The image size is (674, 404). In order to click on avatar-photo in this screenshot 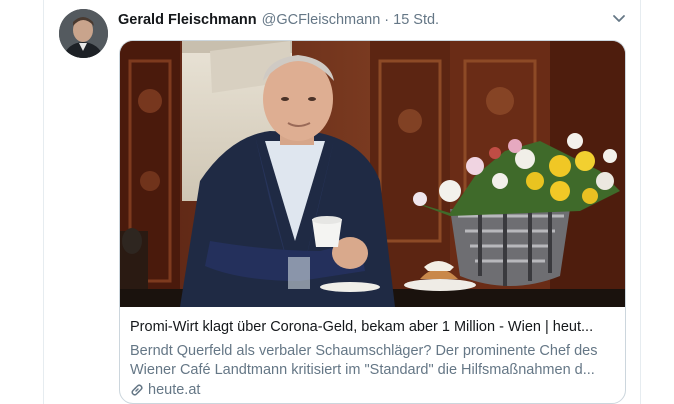, I will do `click(83, 33)`.